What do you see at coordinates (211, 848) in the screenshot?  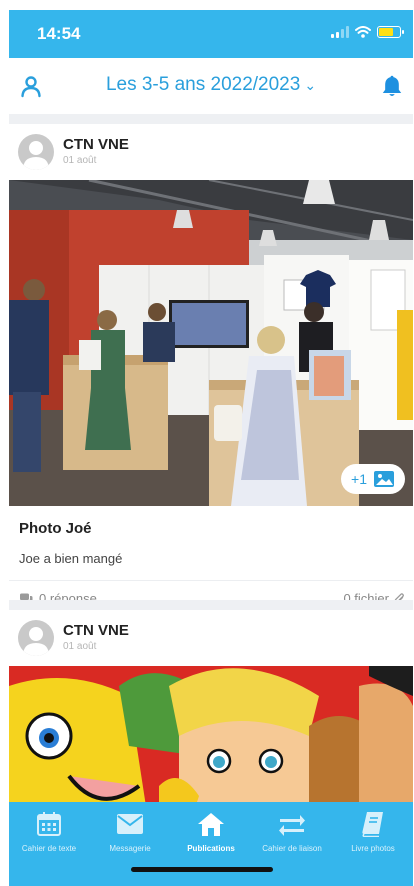 I see `tab-label: Publications` at bounding box center [211, 848].